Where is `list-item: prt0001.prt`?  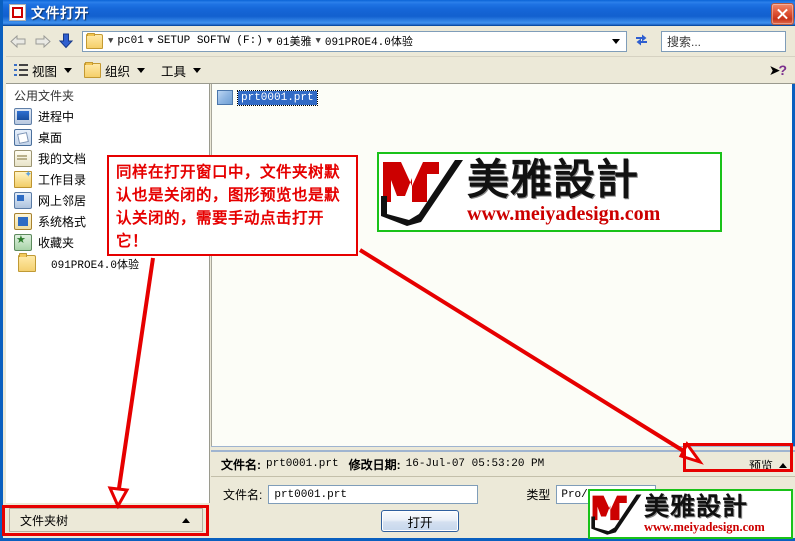 list-item: prt0001.prt is located at coordinates (504, 97).